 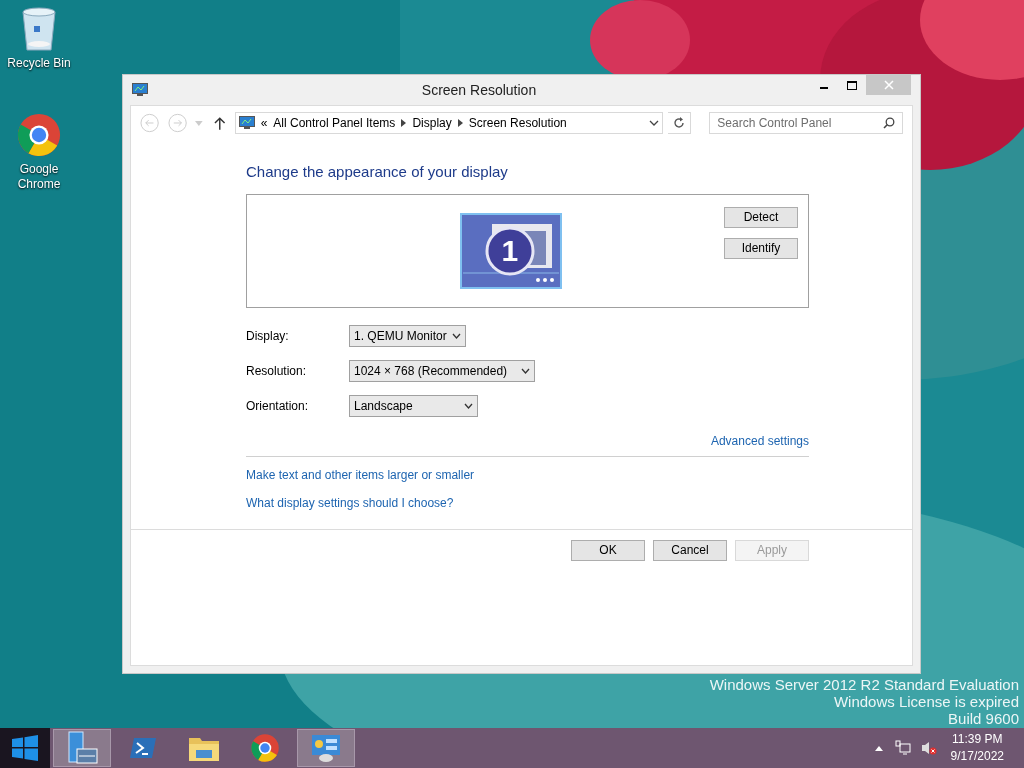 I want to click on edition-text: Windows License is expired, so click(x=926, y=701).